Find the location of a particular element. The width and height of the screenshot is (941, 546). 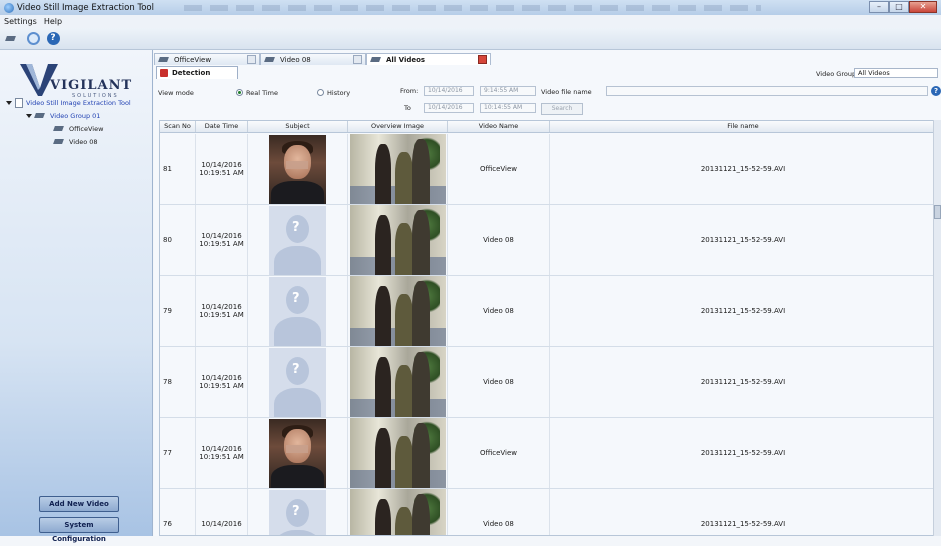

col-file-name: File name is located at coordinates (742, 126).